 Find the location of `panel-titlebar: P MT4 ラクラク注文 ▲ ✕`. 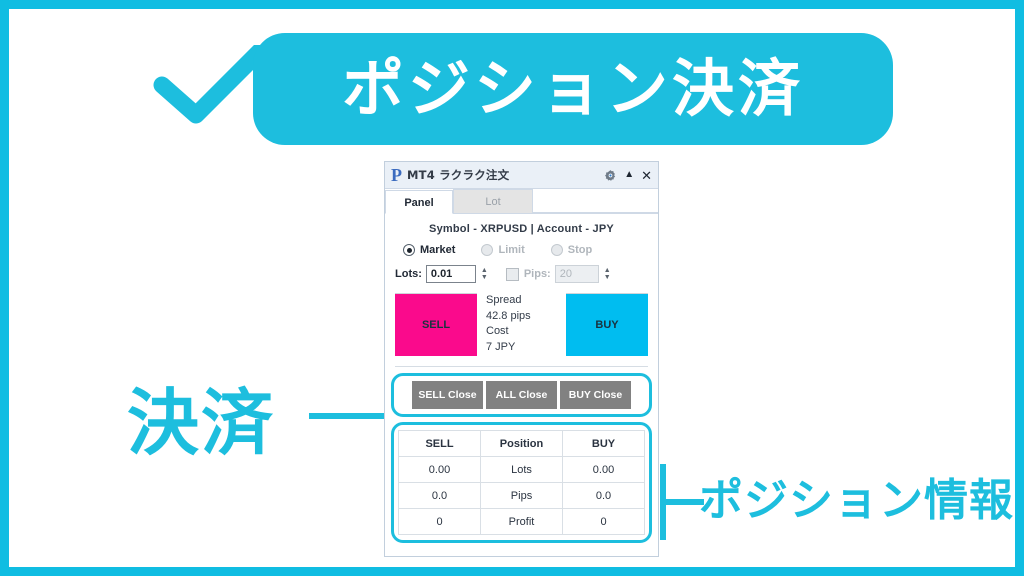

panel-titlebar: P MT4 ラクラク注文 ▲ ✕ is located at coordinates (521, 175).